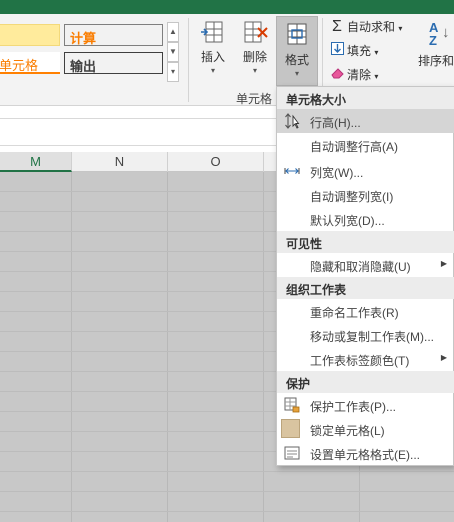 The height and width of the screenshot is (522, 454). I want to click on autosum-button: Σ 自动求和 ▾, so click(366, 27).